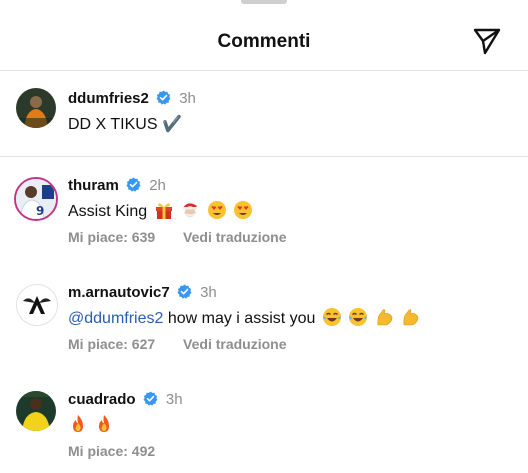 This screenshot has width=528, height=473. I want to click on comment-text, so click(90, 424).